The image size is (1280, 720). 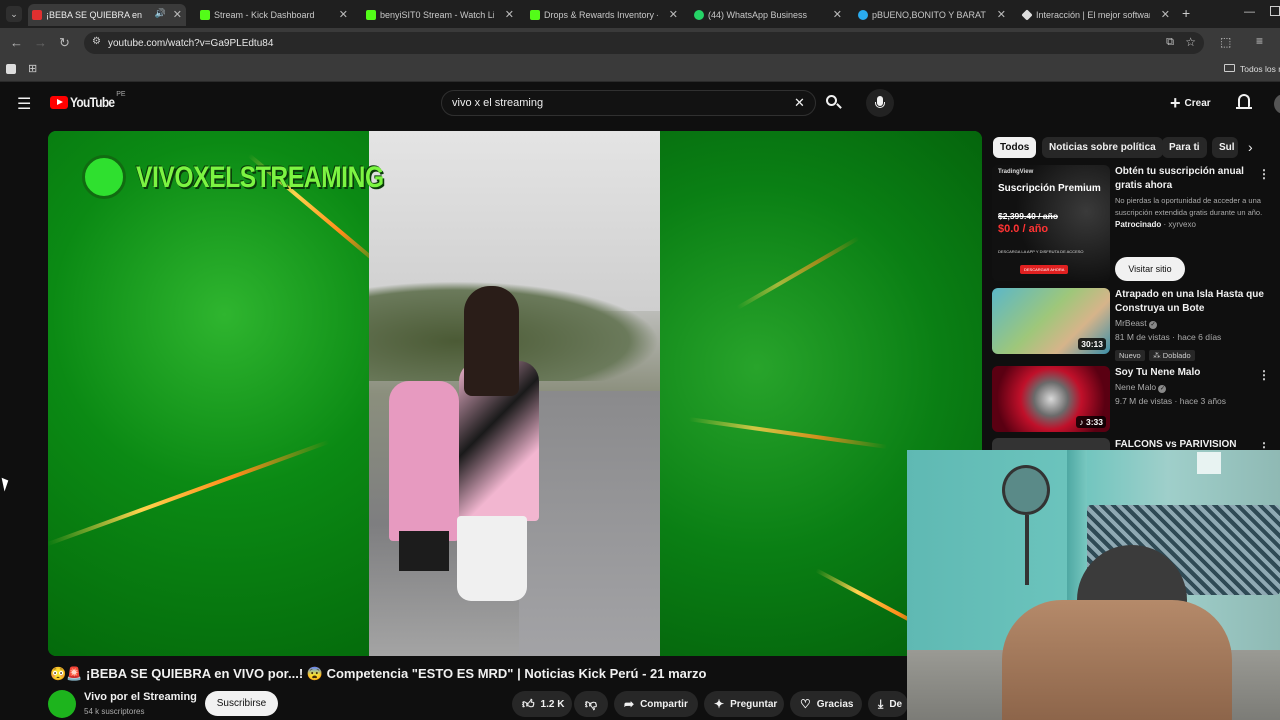 I want to click on bookmark-star-icon: ☆, so click(x=1190, y=42).